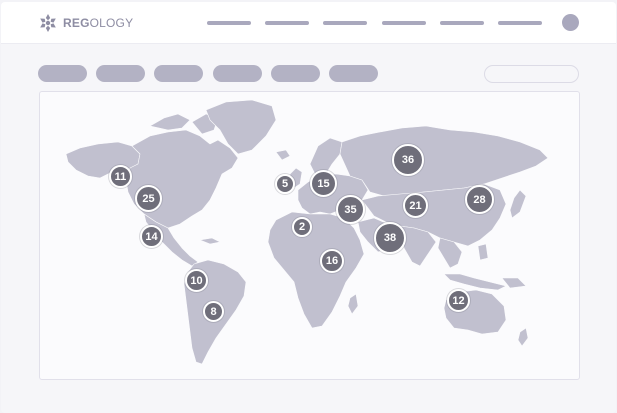 The width and height of the screenshot is (617, 413). Describe the element at coordinates (332, 261) in the screenshot. I see `map-marker-16: 16` at that location.